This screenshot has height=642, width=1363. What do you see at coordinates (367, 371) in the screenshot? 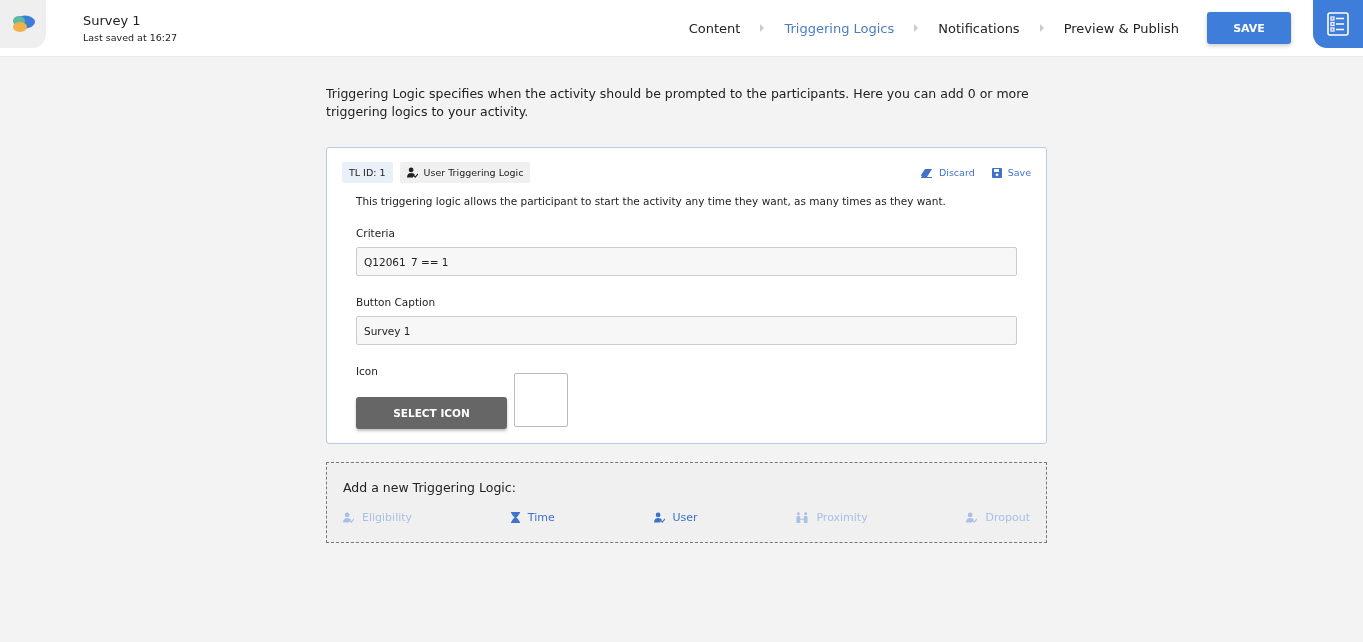
I see `field-label: Icon` at bounding box center [367, 371].